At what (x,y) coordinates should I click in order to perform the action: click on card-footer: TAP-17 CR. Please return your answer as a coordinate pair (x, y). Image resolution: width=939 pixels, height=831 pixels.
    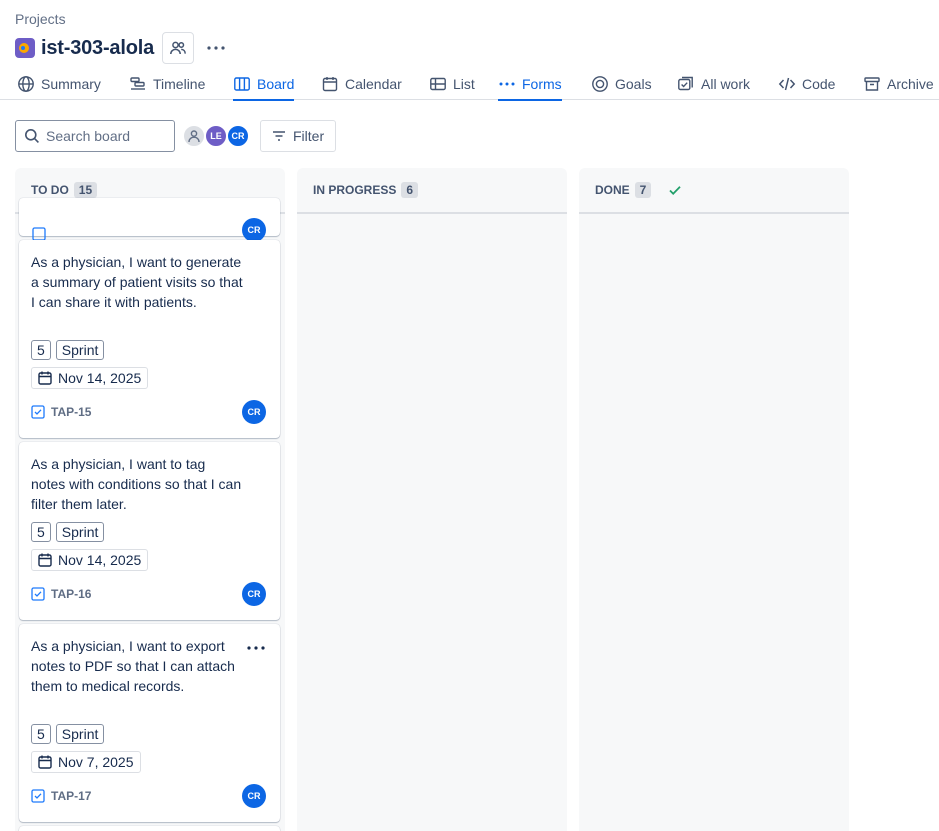
    Looking at the image, I should click on (149, 796).